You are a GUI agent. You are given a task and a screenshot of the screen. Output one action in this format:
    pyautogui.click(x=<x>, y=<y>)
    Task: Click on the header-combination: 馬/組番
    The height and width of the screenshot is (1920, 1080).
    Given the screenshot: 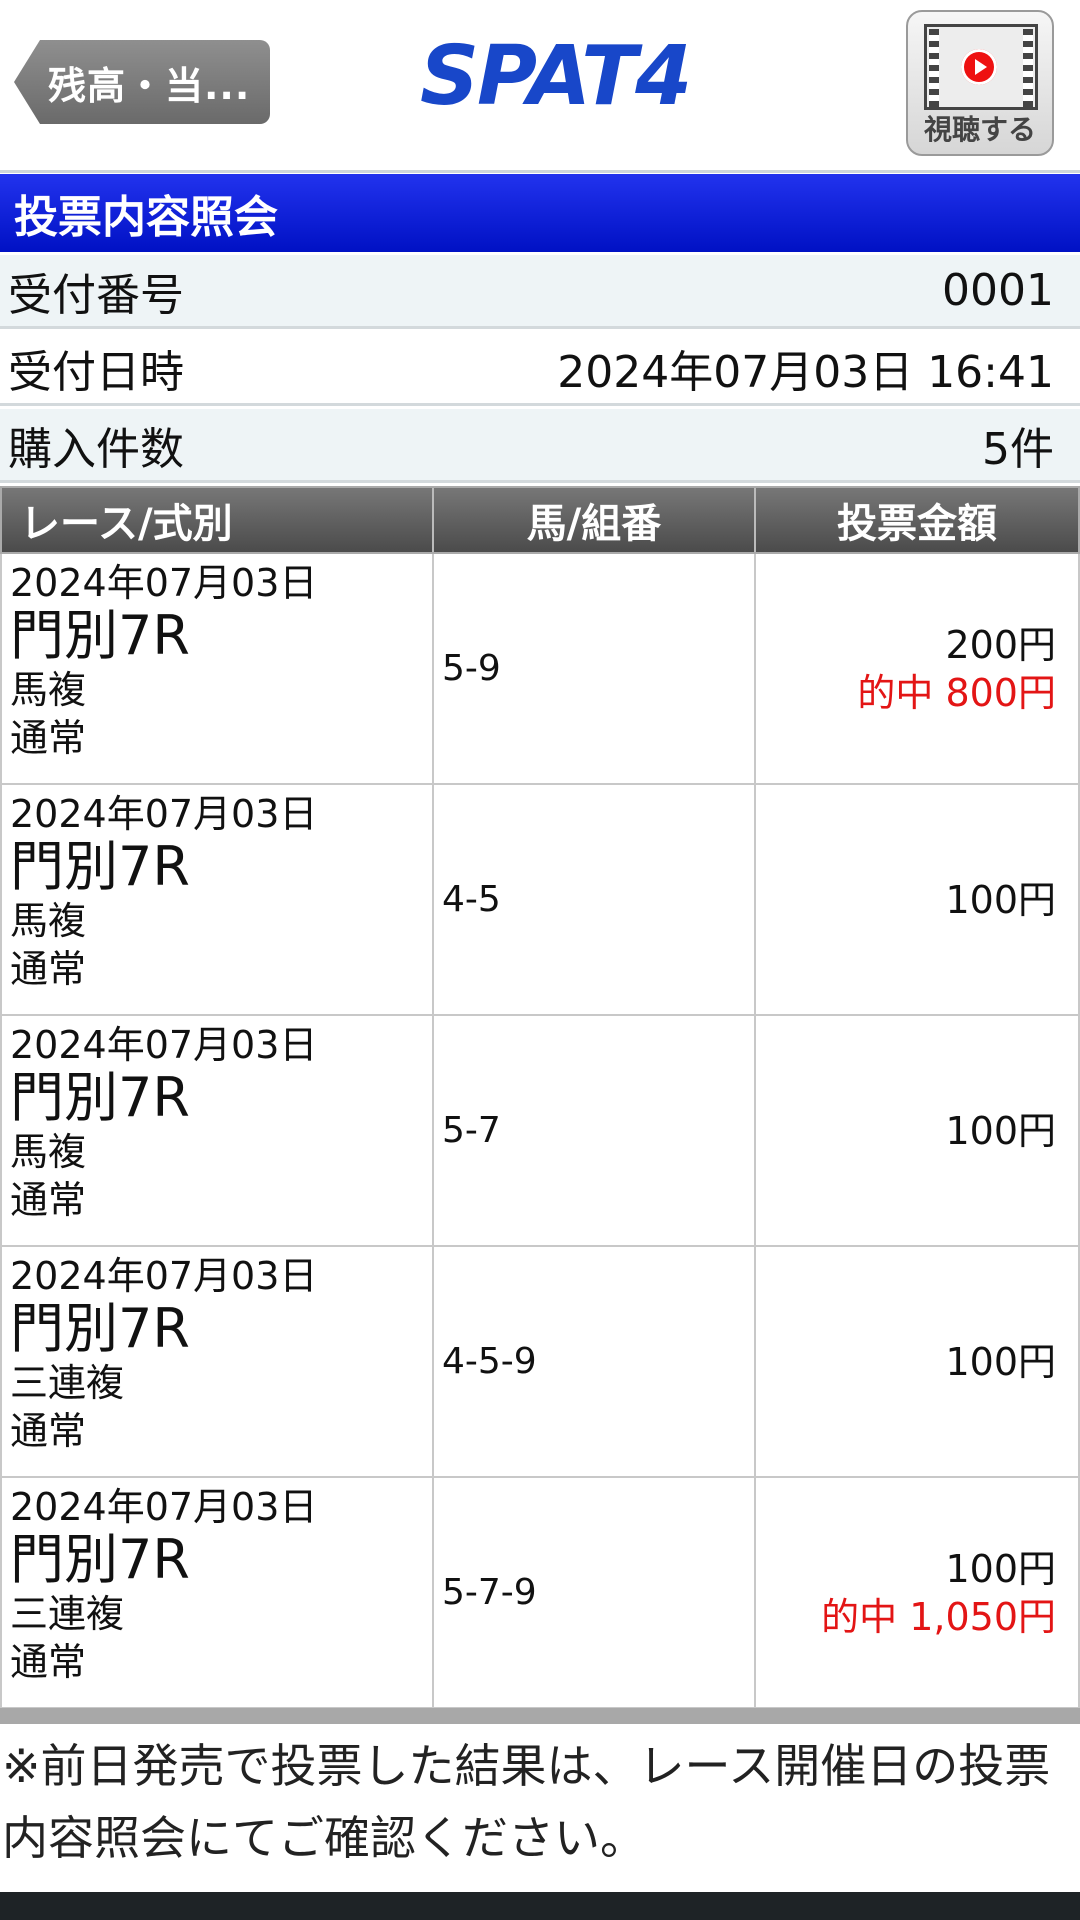 What is the action you would take?
    pyautogui.click(x=595, y=520)
    